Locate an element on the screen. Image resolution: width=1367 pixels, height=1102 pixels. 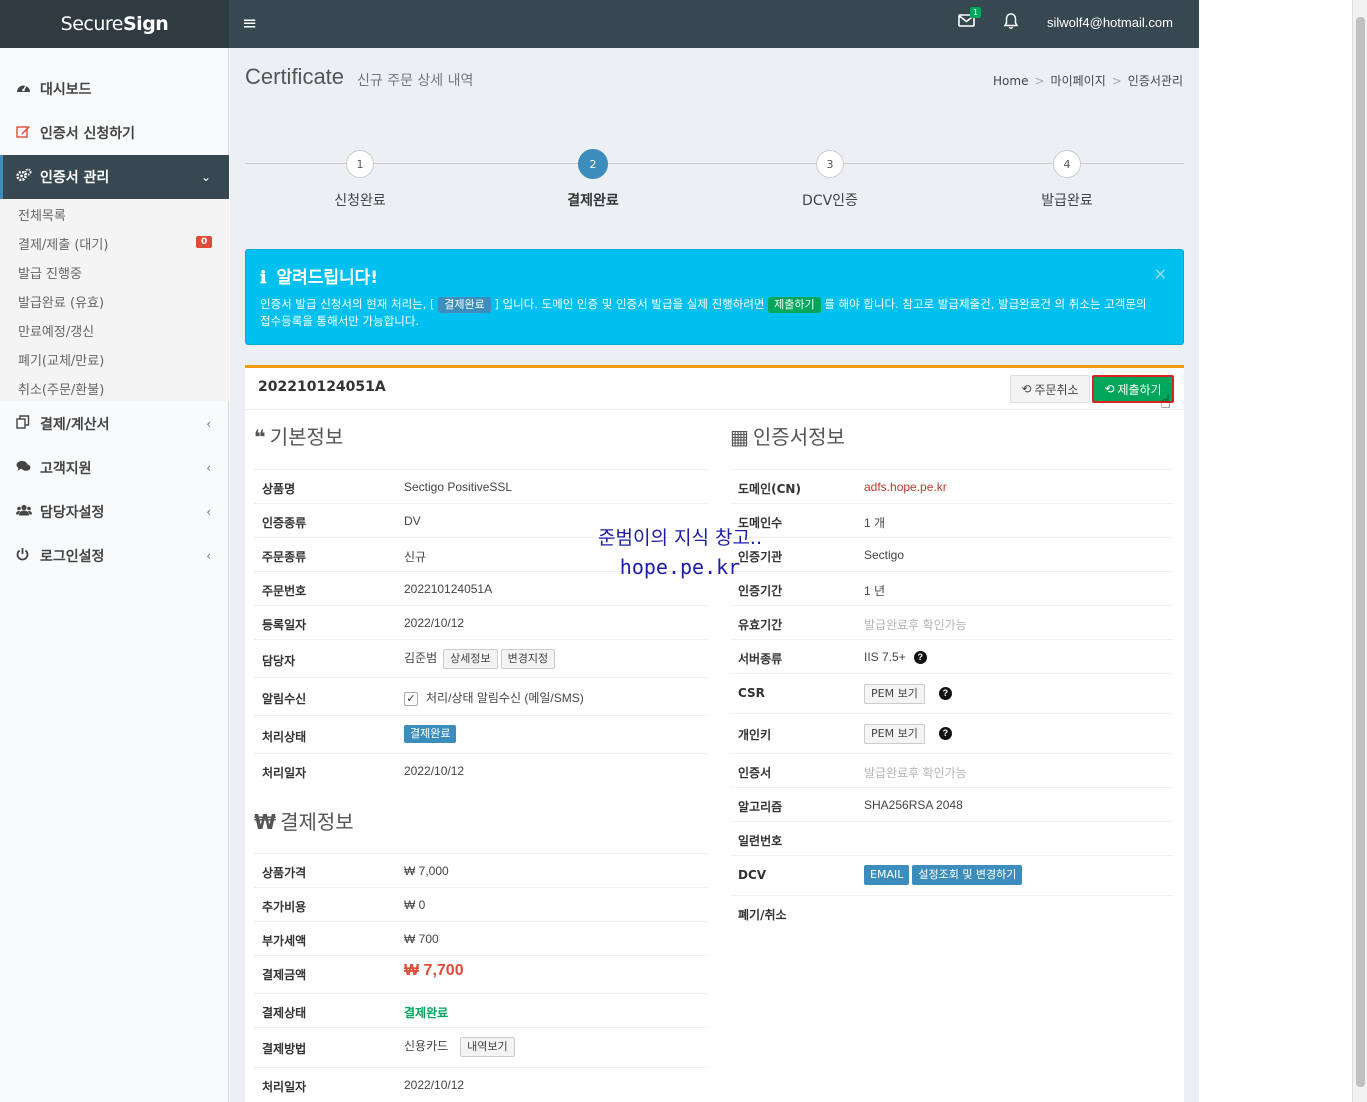
csr-view-button: PEM 보기 is located at coordinates (894, 694).